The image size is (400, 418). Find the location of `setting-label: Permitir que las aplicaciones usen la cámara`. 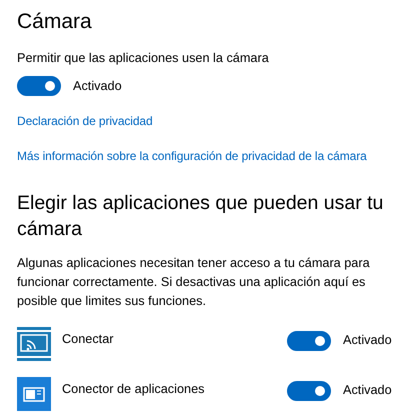

setting-label: Permitir que las aplicaciones usen la cámara is located at coordinates (143, 58).